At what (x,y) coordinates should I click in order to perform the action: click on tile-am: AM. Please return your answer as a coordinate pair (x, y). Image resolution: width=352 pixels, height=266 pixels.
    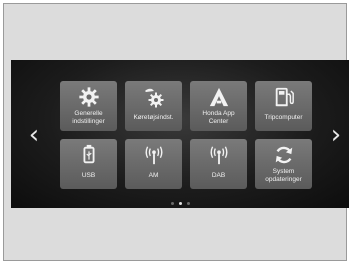
    Looking at the image, I should click on (153, 164).